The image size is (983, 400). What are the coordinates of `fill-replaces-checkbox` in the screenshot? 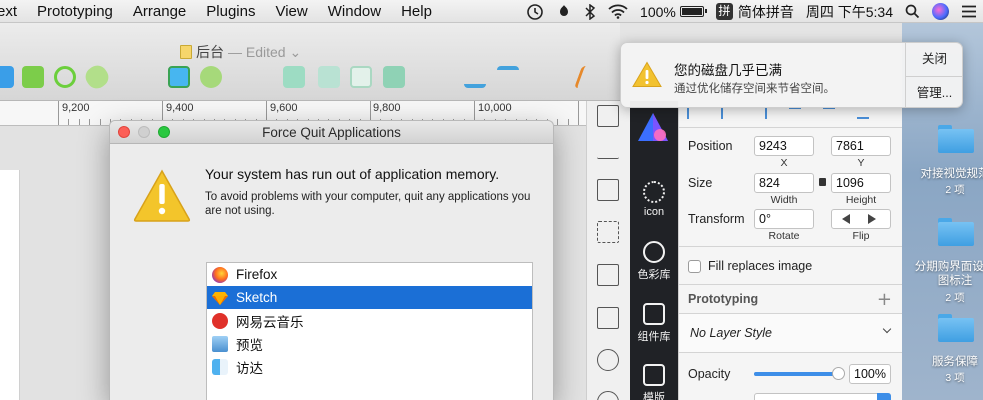 It's located at (694, 266).